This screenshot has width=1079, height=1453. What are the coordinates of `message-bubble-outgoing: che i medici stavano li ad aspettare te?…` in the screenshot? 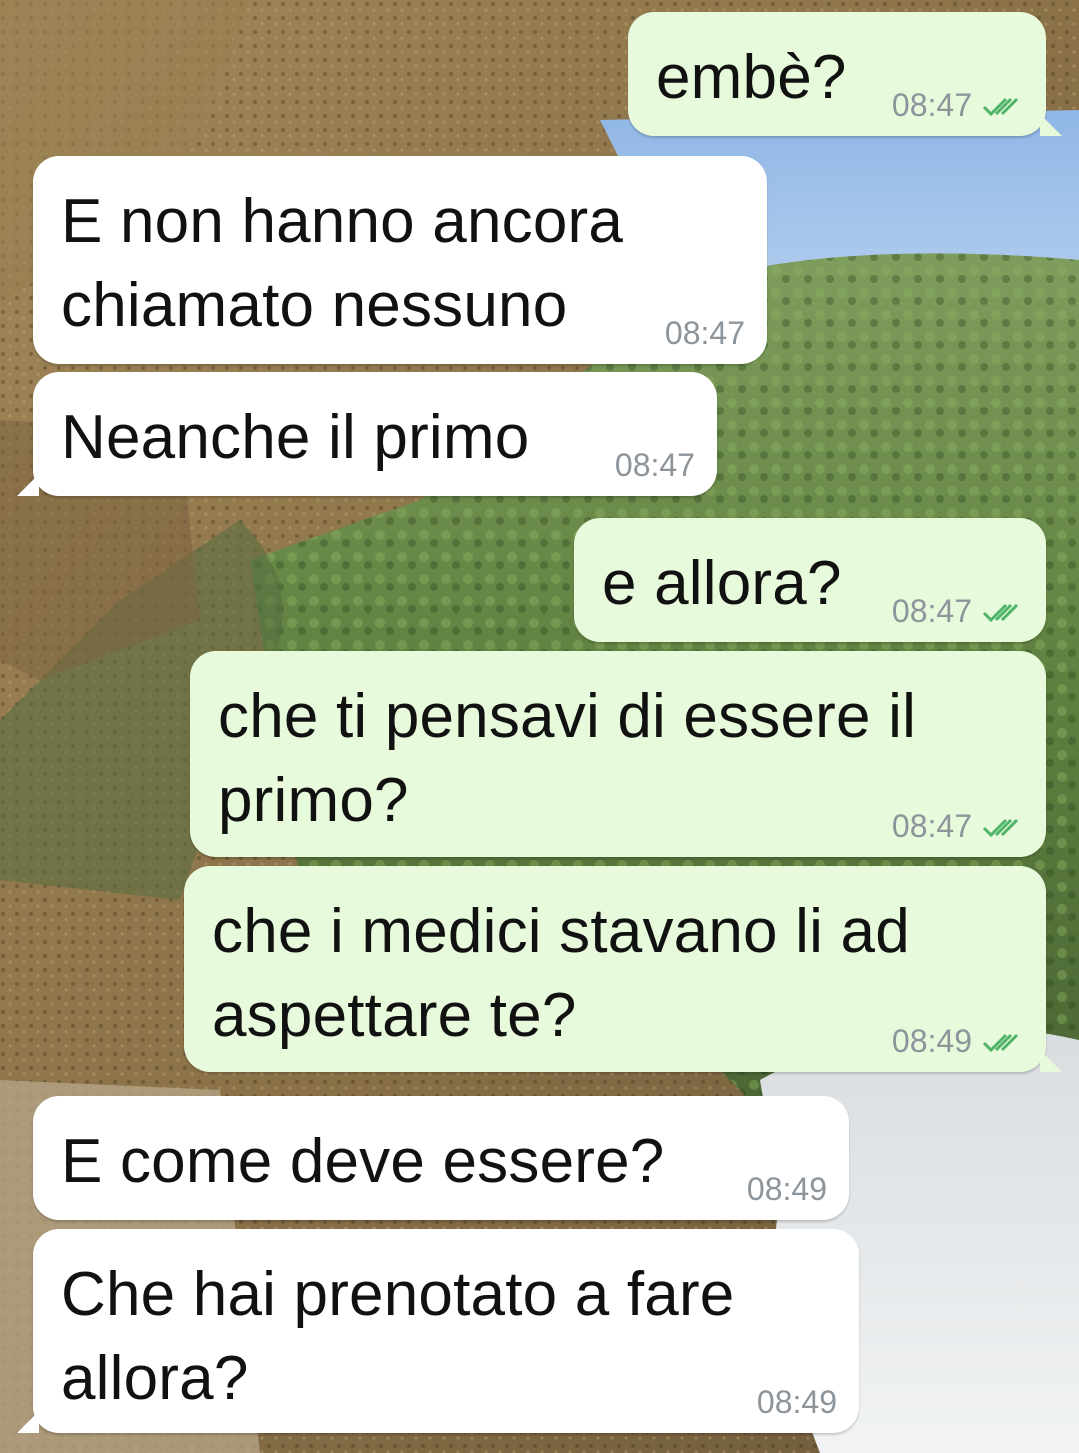 It's located at (623, 969).